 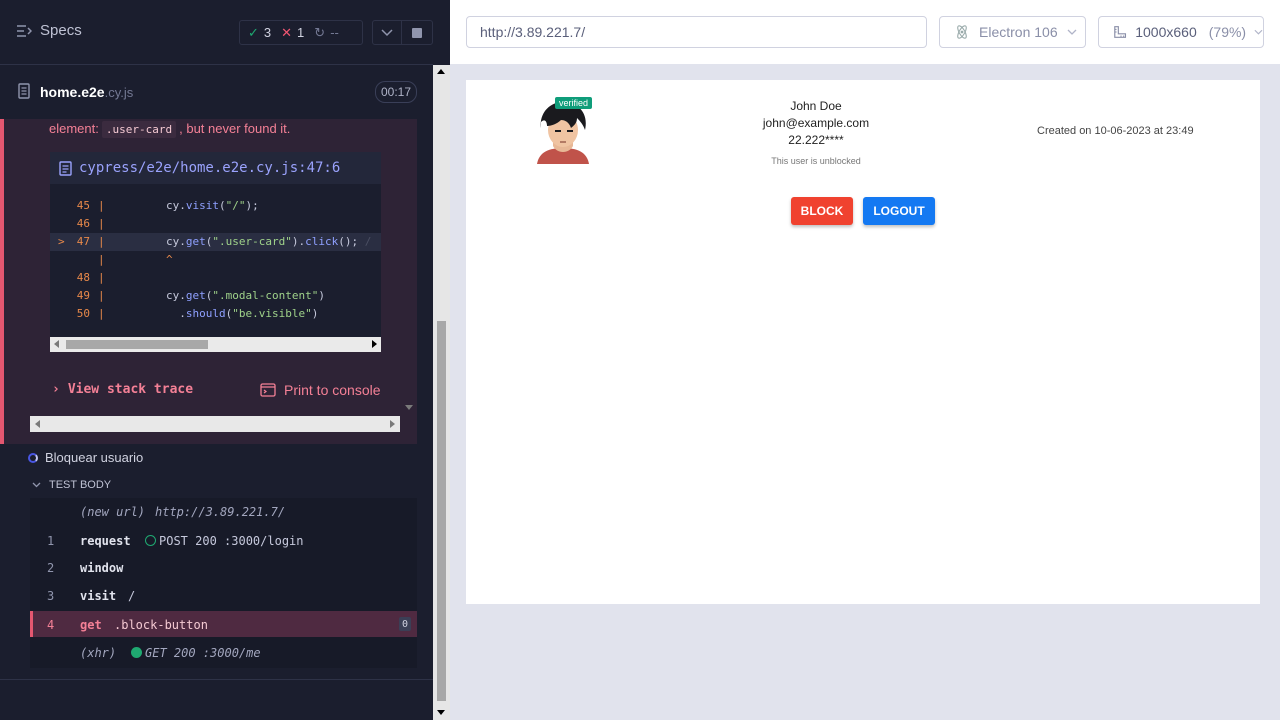 What do you see at coordinates (216, 679) in the screenshot?
I see `divider` at bounding box center [216, 679].